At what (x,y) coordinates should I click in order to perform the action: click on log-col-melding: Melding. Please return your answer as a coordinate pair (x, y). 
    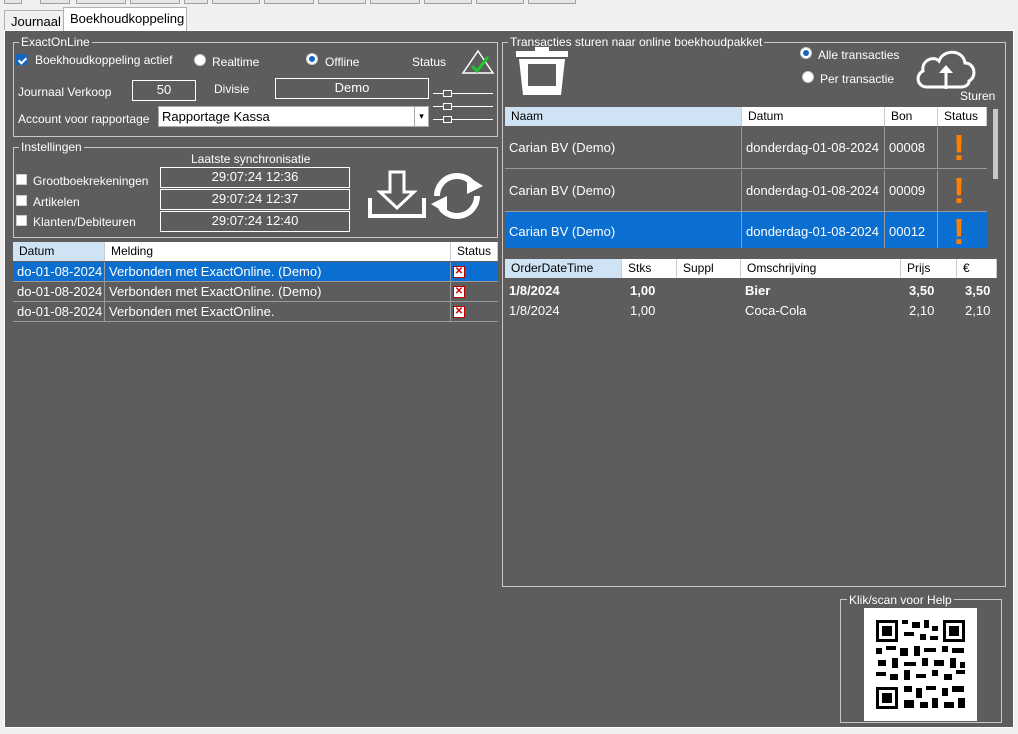
    Looking at the image, I should click on (278, 251).